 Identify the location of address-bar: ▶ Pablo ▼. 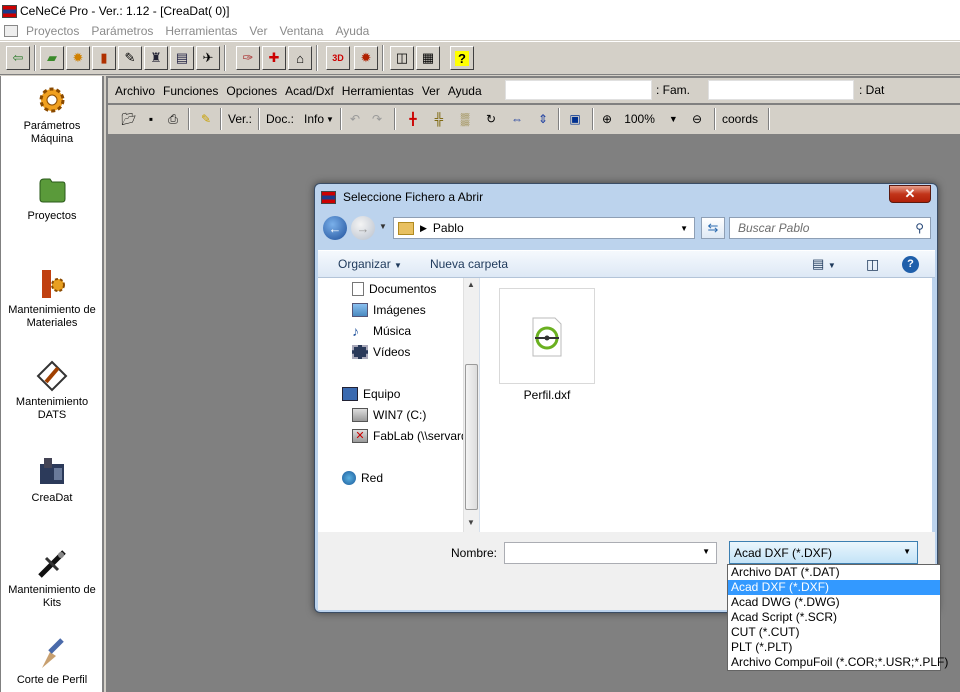
(544, 228).